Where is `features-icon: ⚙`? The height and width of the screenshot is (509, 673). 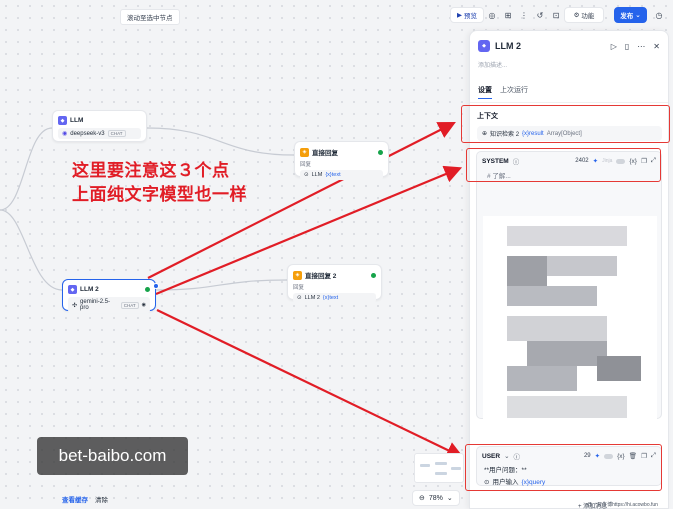
features-icon: ⚙ is located at coordinates (576, 15).